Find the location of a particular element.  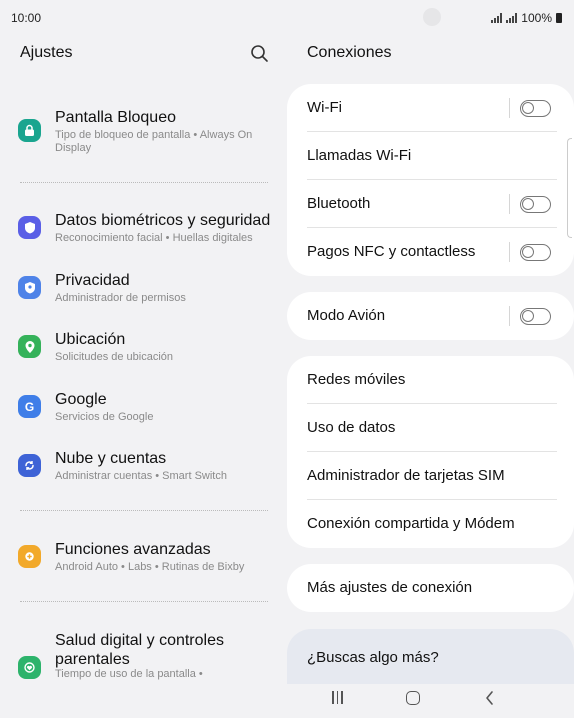

item-title: Ubicación is located at coordinates (90, 339).